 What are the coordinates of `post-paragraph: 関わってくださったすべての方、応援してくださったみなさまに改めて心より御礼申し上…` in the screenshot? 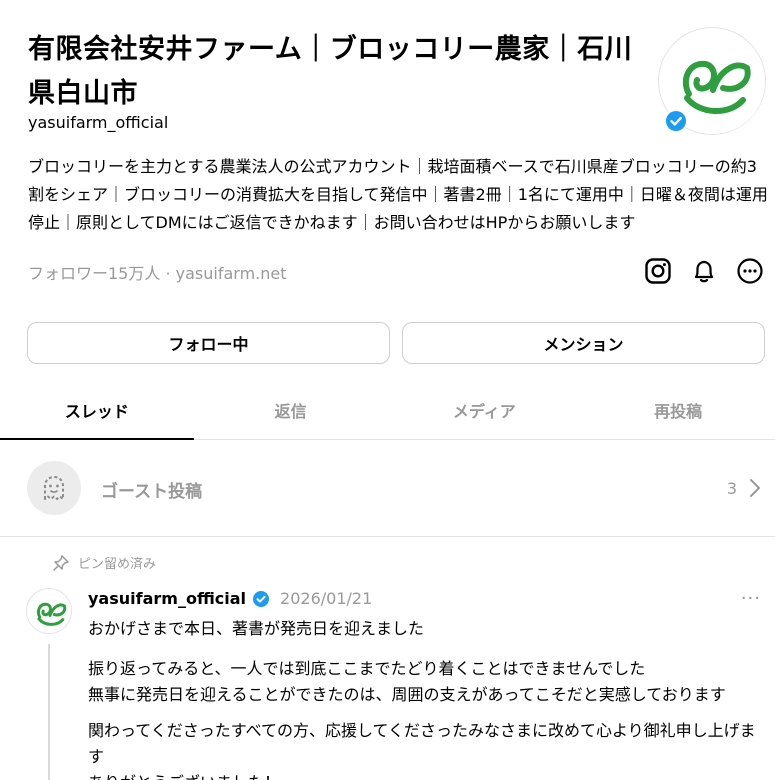 It's located at (422, 750).